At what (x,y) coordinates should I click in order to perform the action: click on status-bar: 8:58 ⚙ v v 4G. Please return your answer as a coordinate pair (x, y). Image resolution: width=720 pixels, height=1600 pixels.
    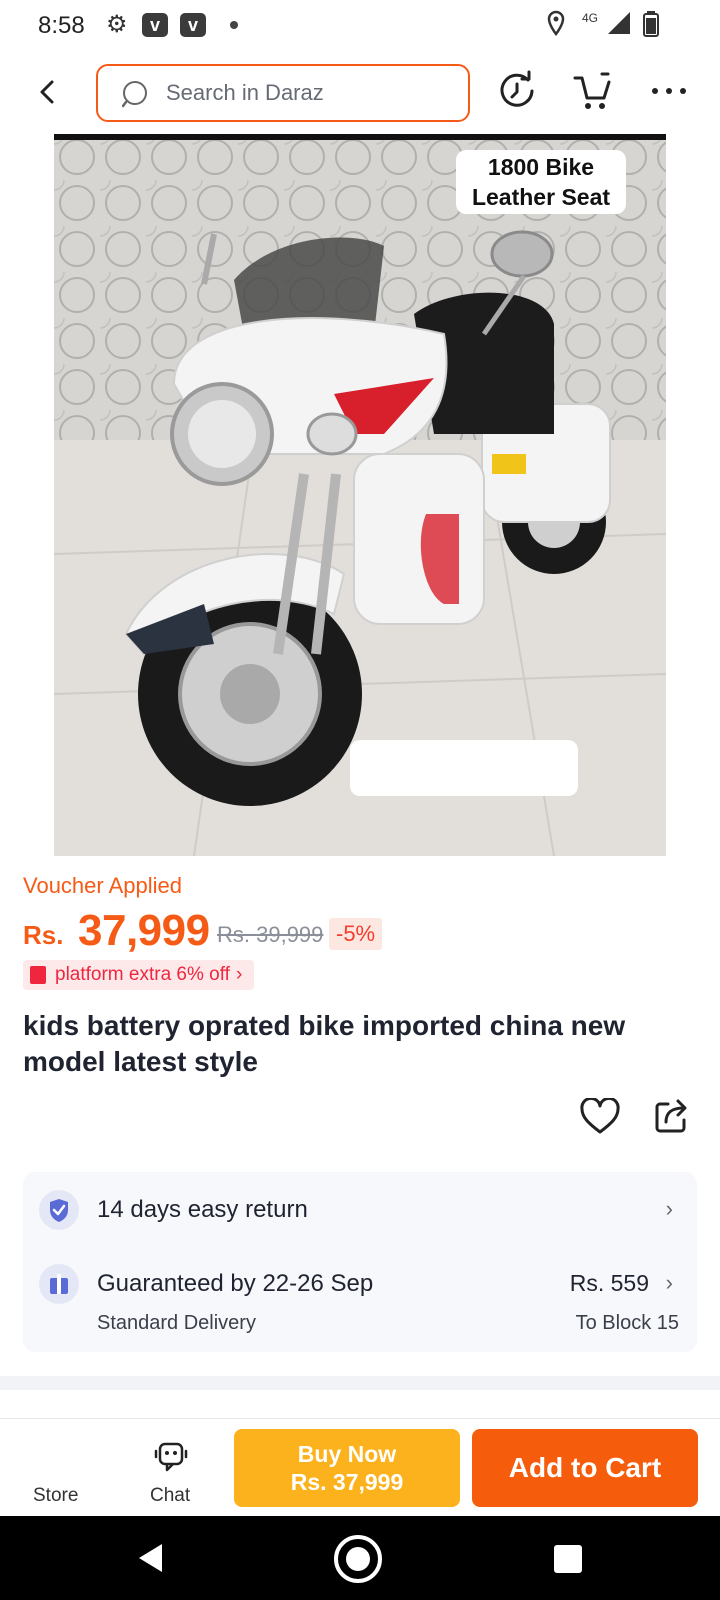
    Looking at the image, I should click on (360, 26).